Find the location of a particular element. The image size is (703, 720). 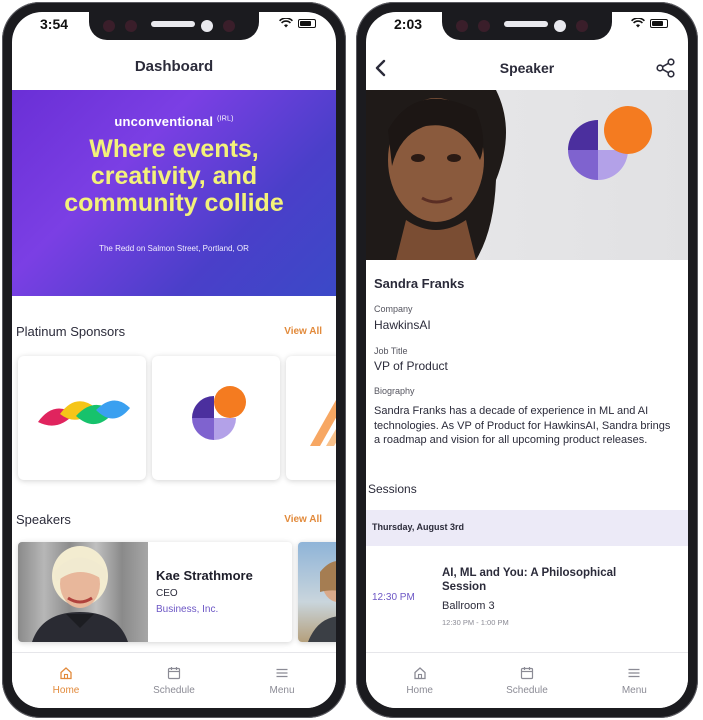

session-room: Ballroom 3 is located at coordinates (468, 606).